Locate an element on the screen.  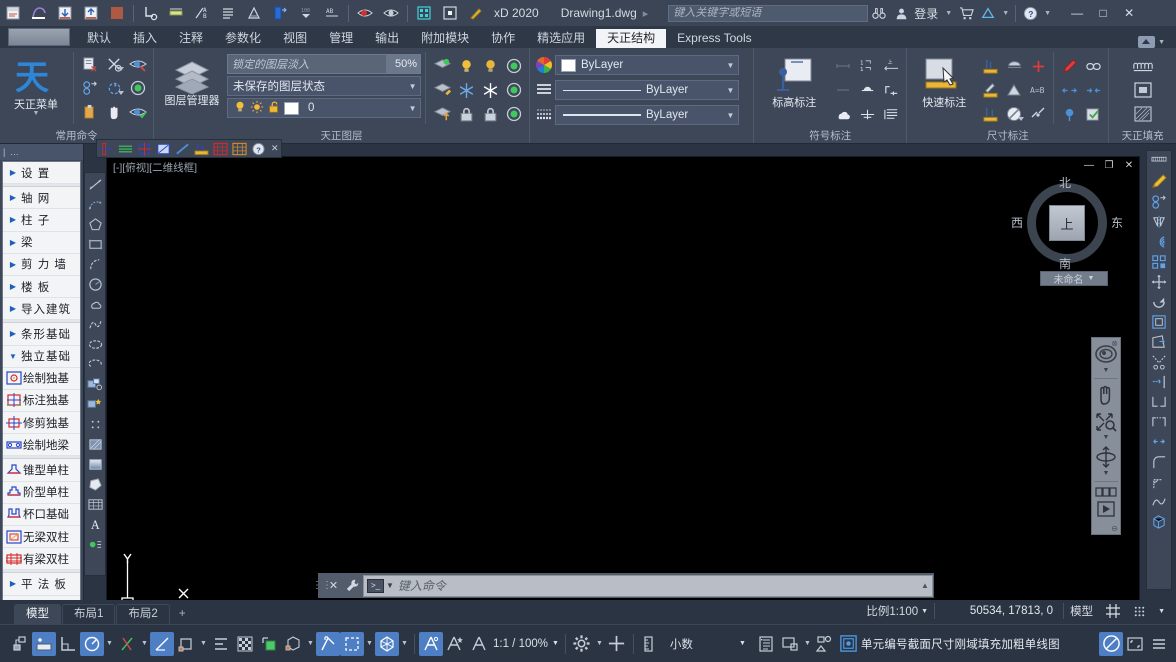
dim-continue-icon is located at coordinates (990, 114).